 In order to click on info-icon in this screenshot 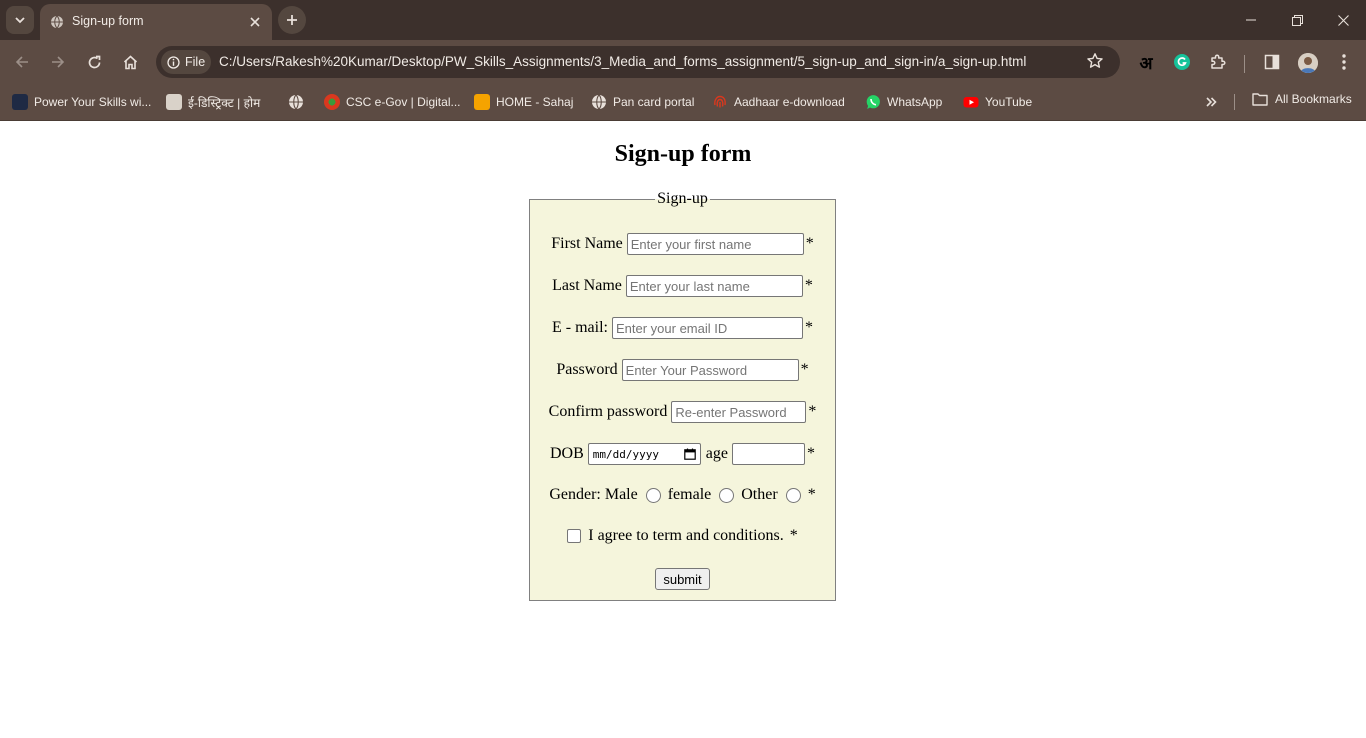, I will do `click(173, 62)`.